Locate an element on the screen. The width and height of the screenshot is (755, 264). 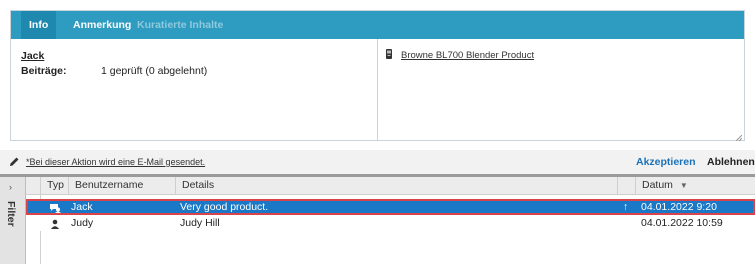
contributions-value: 1 geprüft (0 abgelehnt) is located at coordinates (154, 71).